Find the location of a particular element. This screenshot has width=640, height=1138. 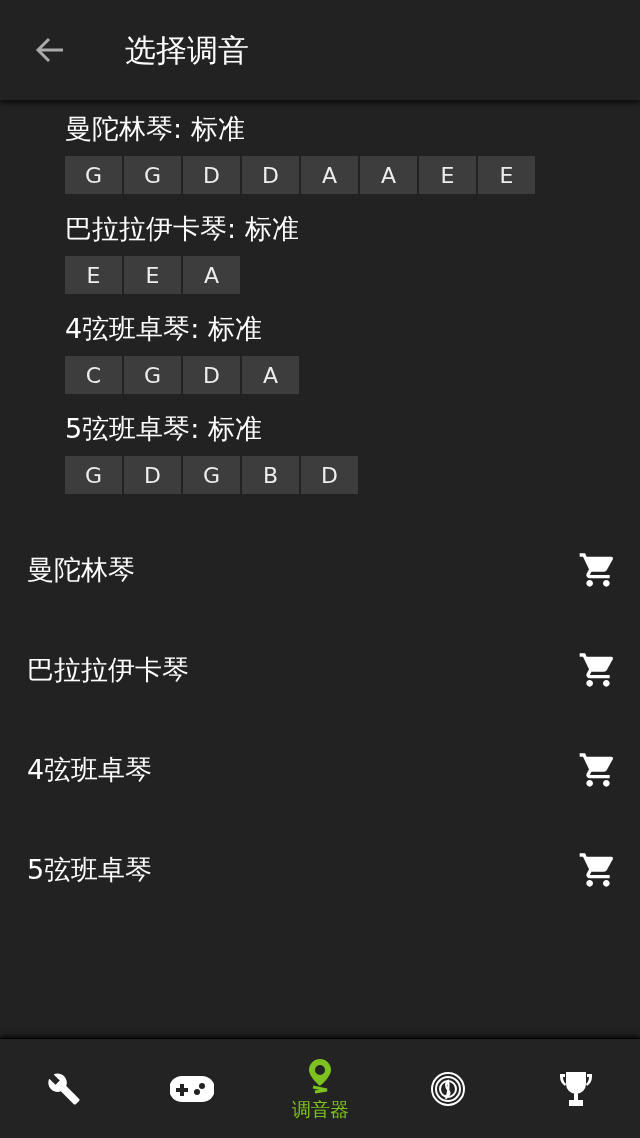

tuning-title: 巴拉拉伊卡琴: 标准 is located at coordinates (182, 229).